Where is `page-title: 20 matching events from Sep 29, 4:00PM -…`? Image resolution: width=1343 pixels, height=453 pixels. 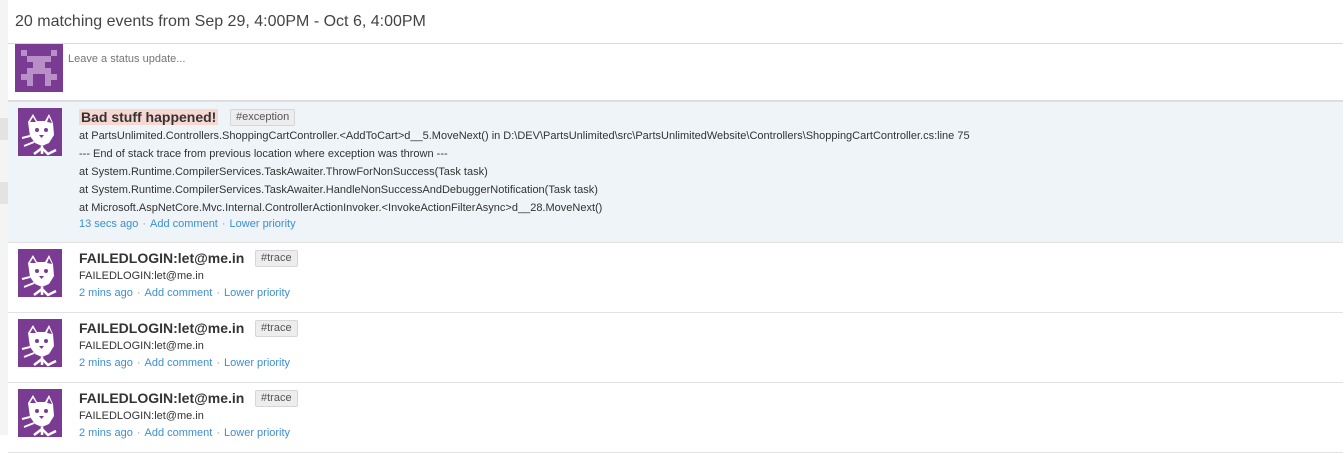 page-title: 20 matching events from Sep 29, 4:00PM -… is located at coordinates (220, 21).